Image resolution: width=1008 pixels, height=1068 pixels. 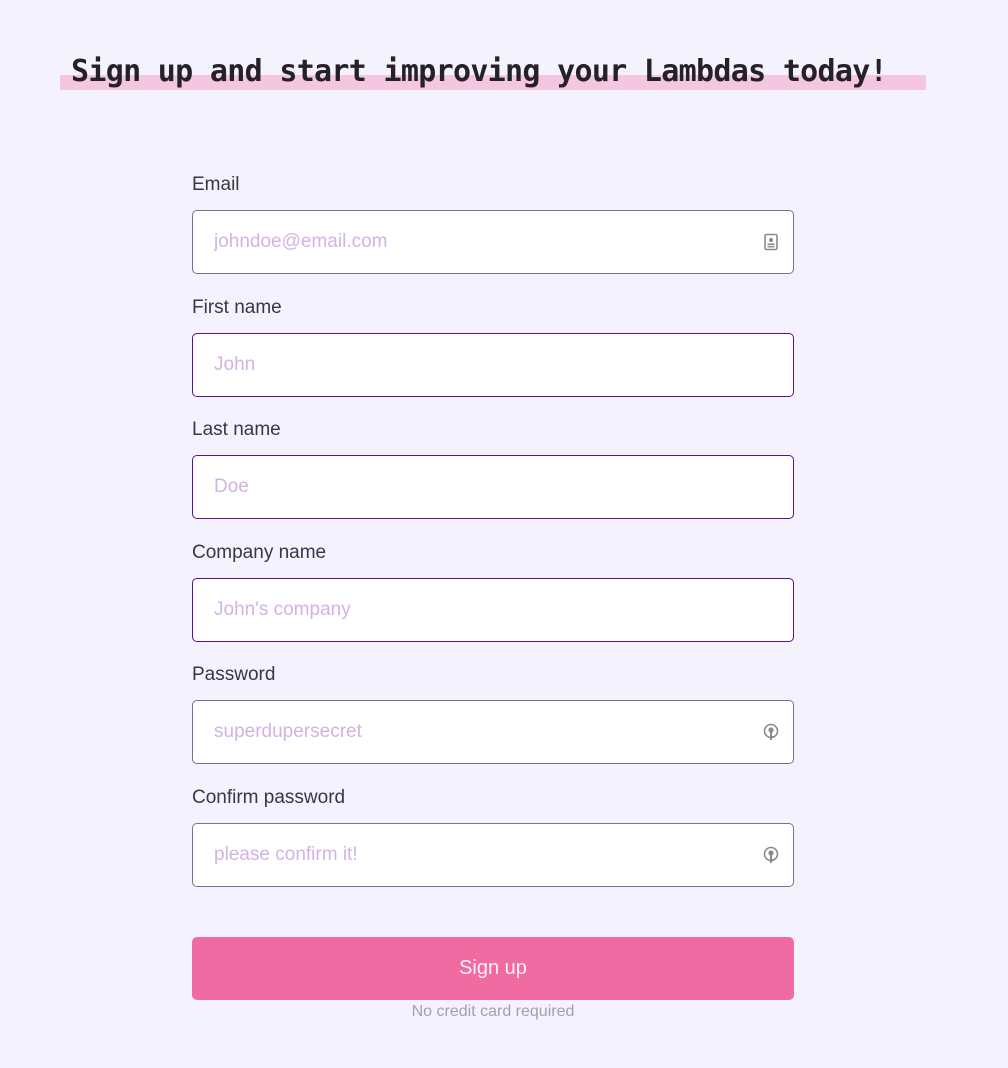 I want to click on company-name-input-box, so click(x=493, y=610).